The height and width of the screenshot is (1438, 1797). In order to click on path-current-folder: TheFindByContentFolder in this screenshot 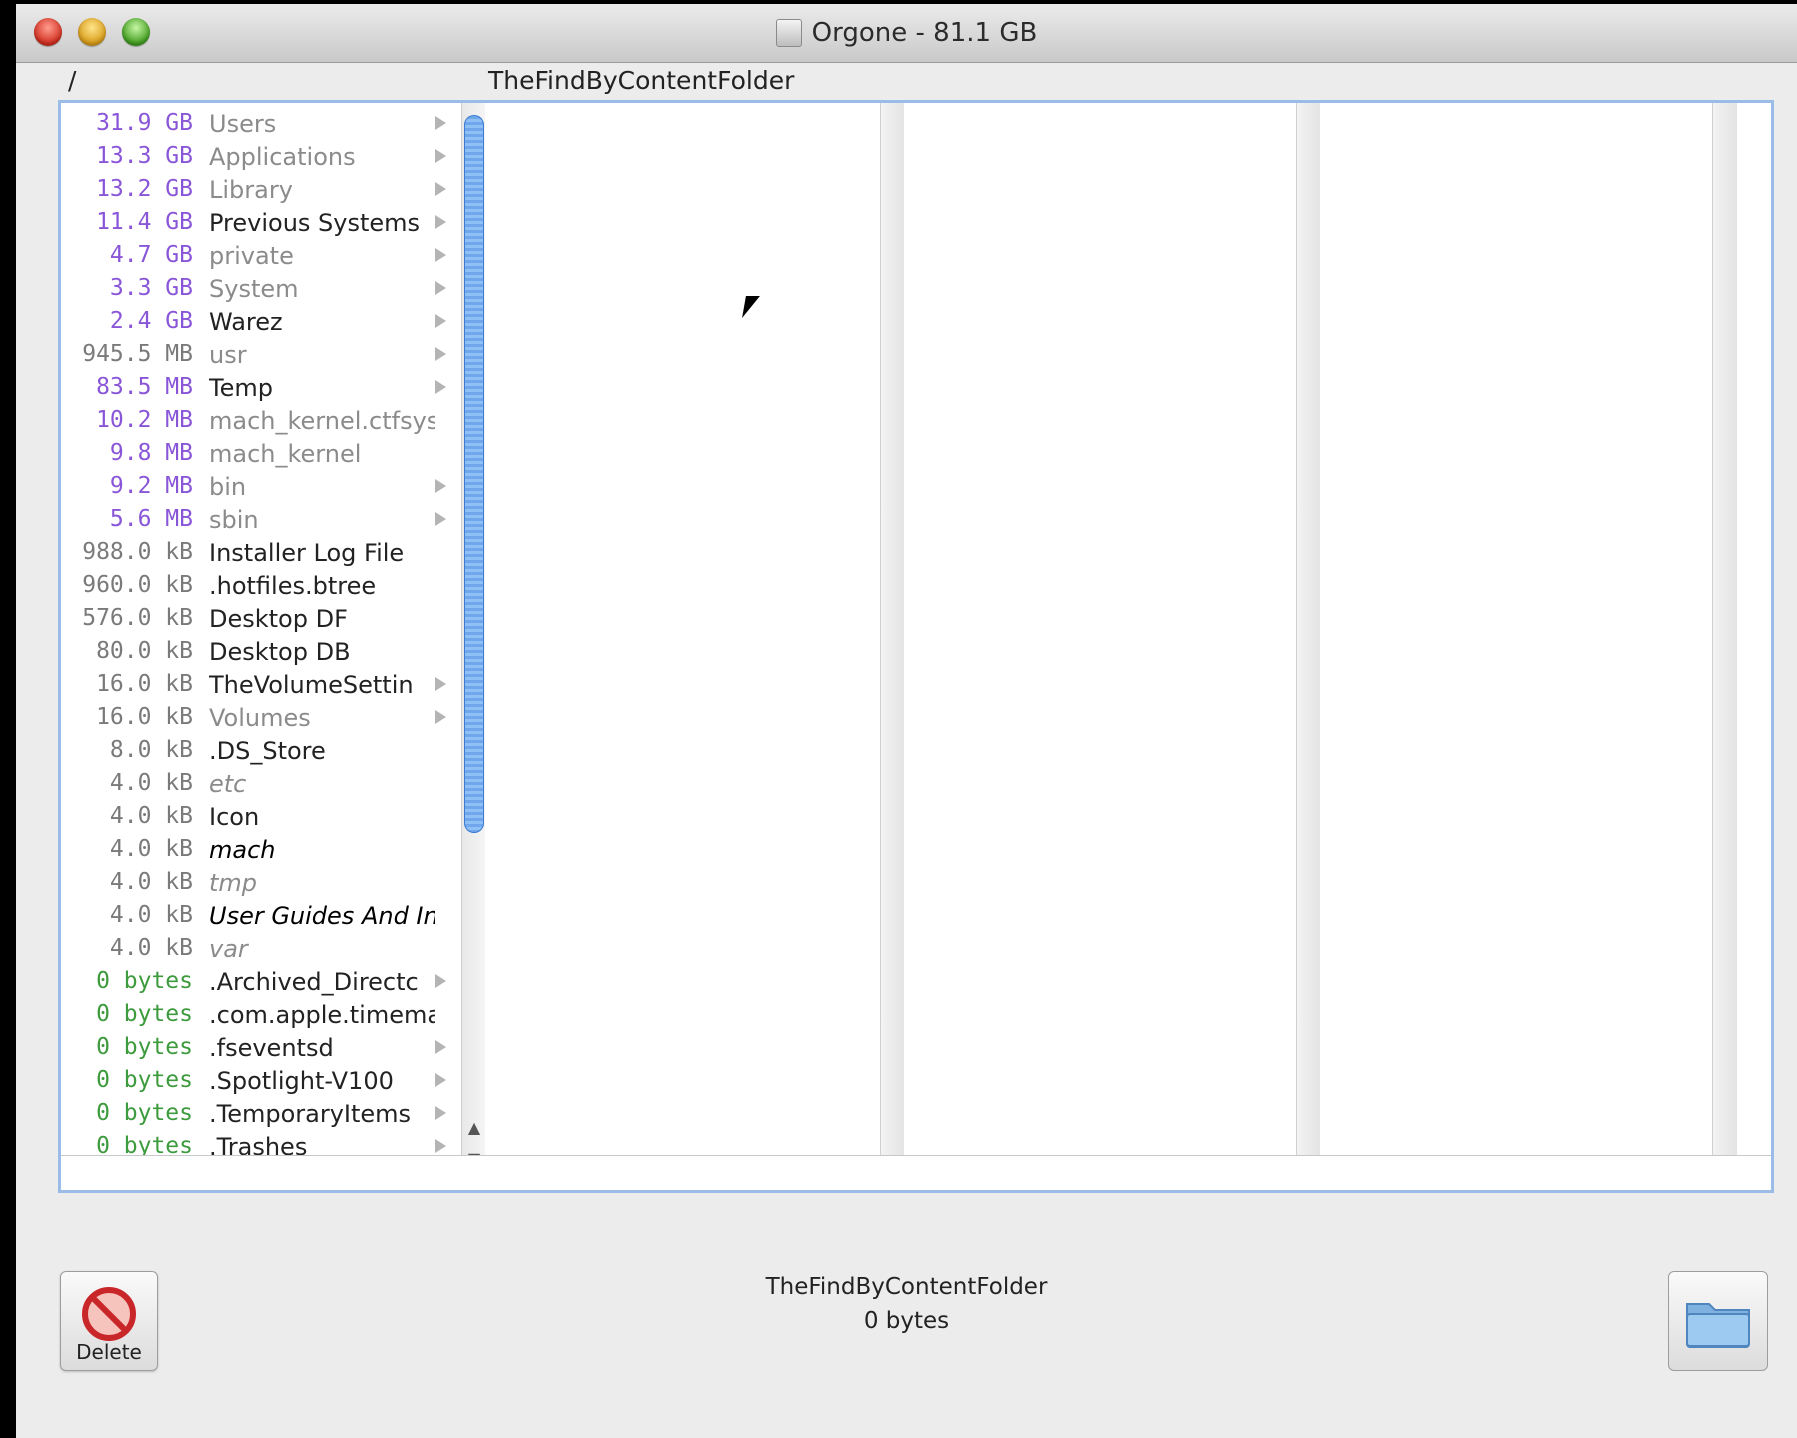, I will do `click(641, 80)`.